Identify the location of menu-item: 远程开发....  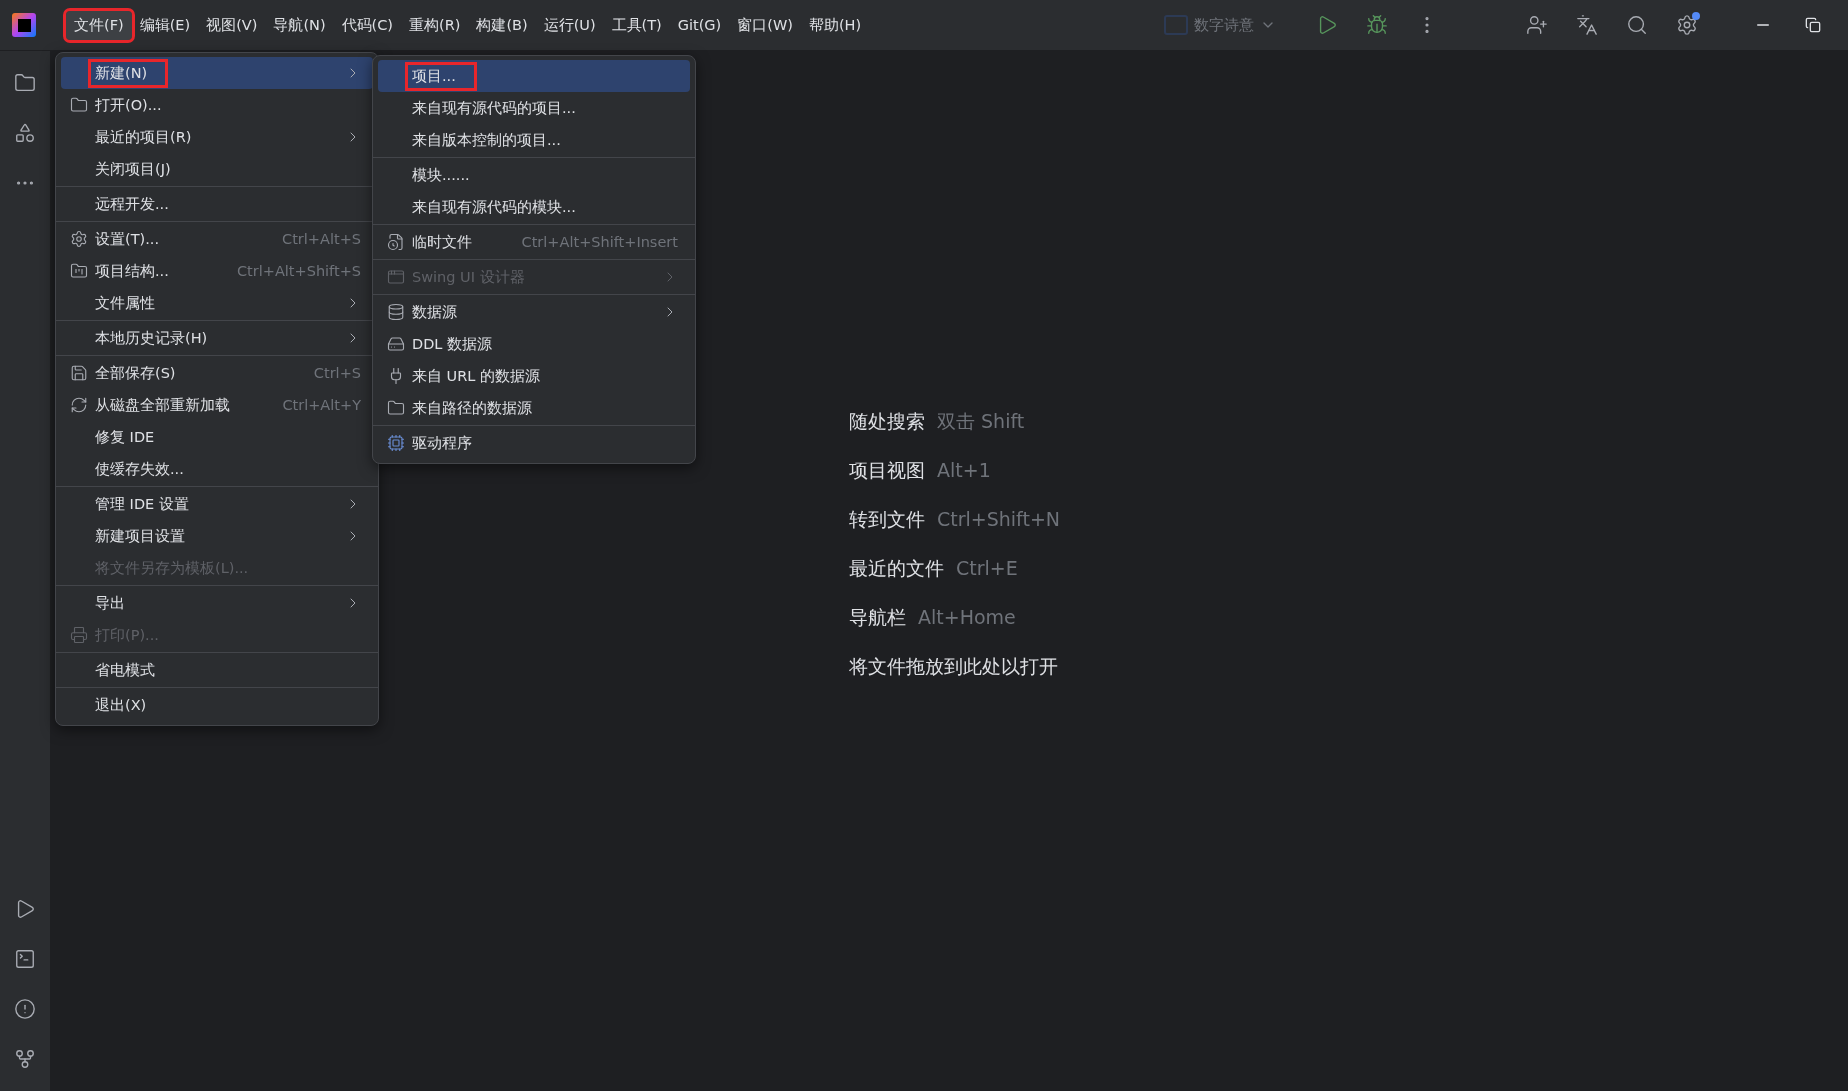
(217, 204).